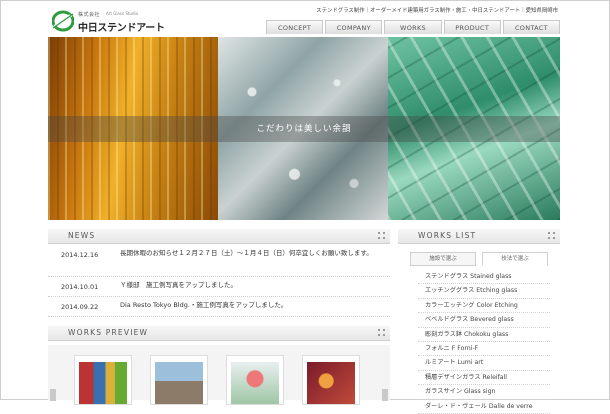 This screenshot has height=414, width=610. I want to click on logo-sub-text: Art Glass Studio, so click(122, 13).